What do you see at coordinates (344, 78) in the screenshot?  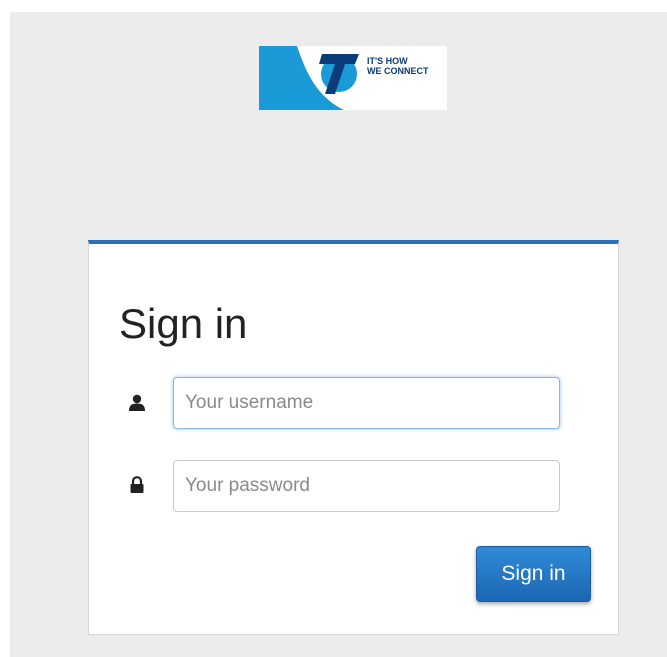 I see `telstra-logo-graphic: IT'S HOW WE CONNECT` at bounding box center [344, 78].